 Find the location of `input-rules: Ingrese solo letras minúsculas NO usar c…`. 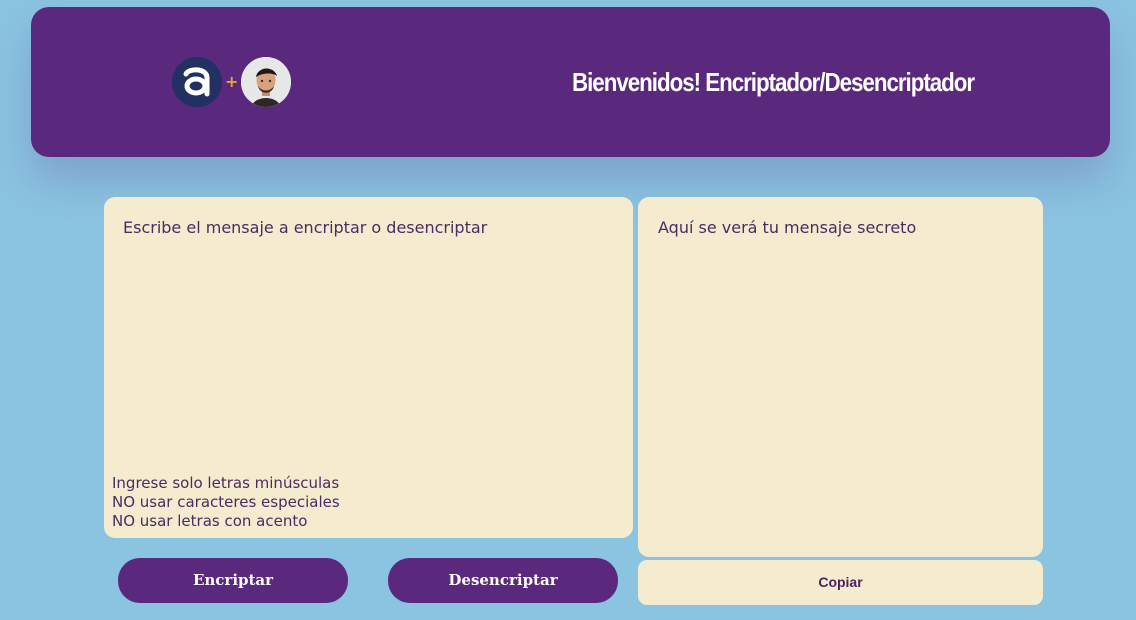

input-rules: Ingrese solo letras minúsculas NO usar c… is located at coordinates (312, 502).